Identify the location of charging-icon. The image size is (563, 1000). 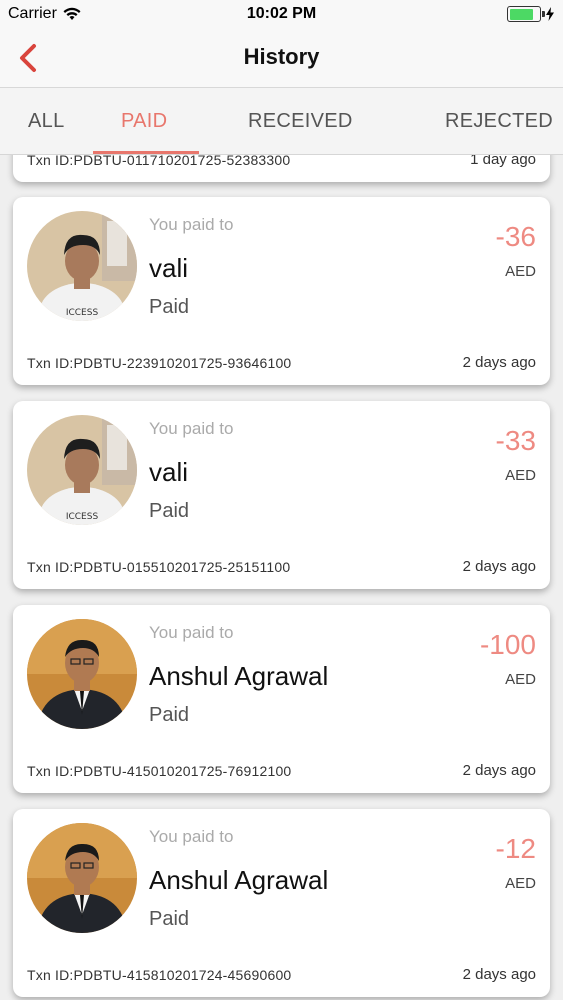
(550, 14).